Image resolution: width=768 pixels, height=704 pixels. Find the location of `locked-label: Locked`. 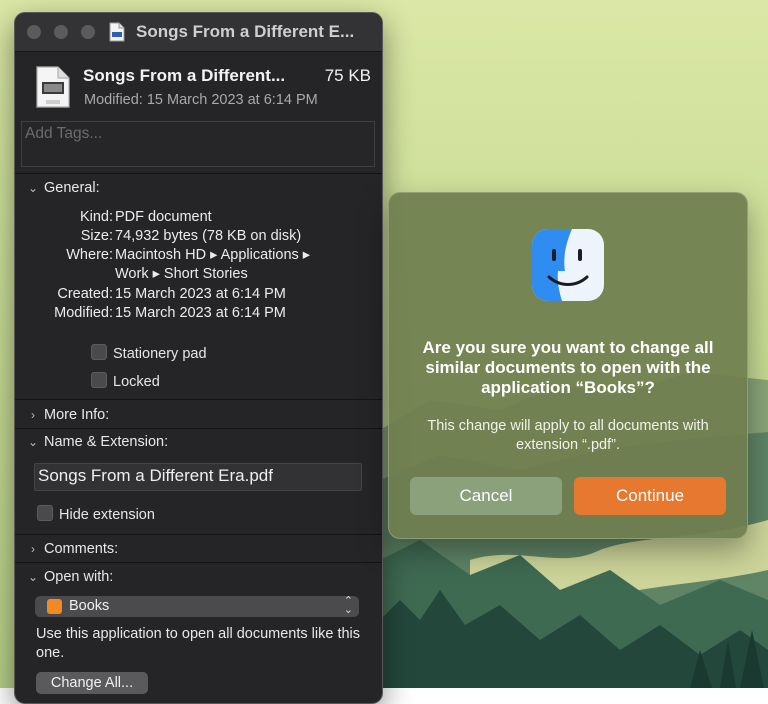

locked-label: Locked is located at coordinates (136, 382).